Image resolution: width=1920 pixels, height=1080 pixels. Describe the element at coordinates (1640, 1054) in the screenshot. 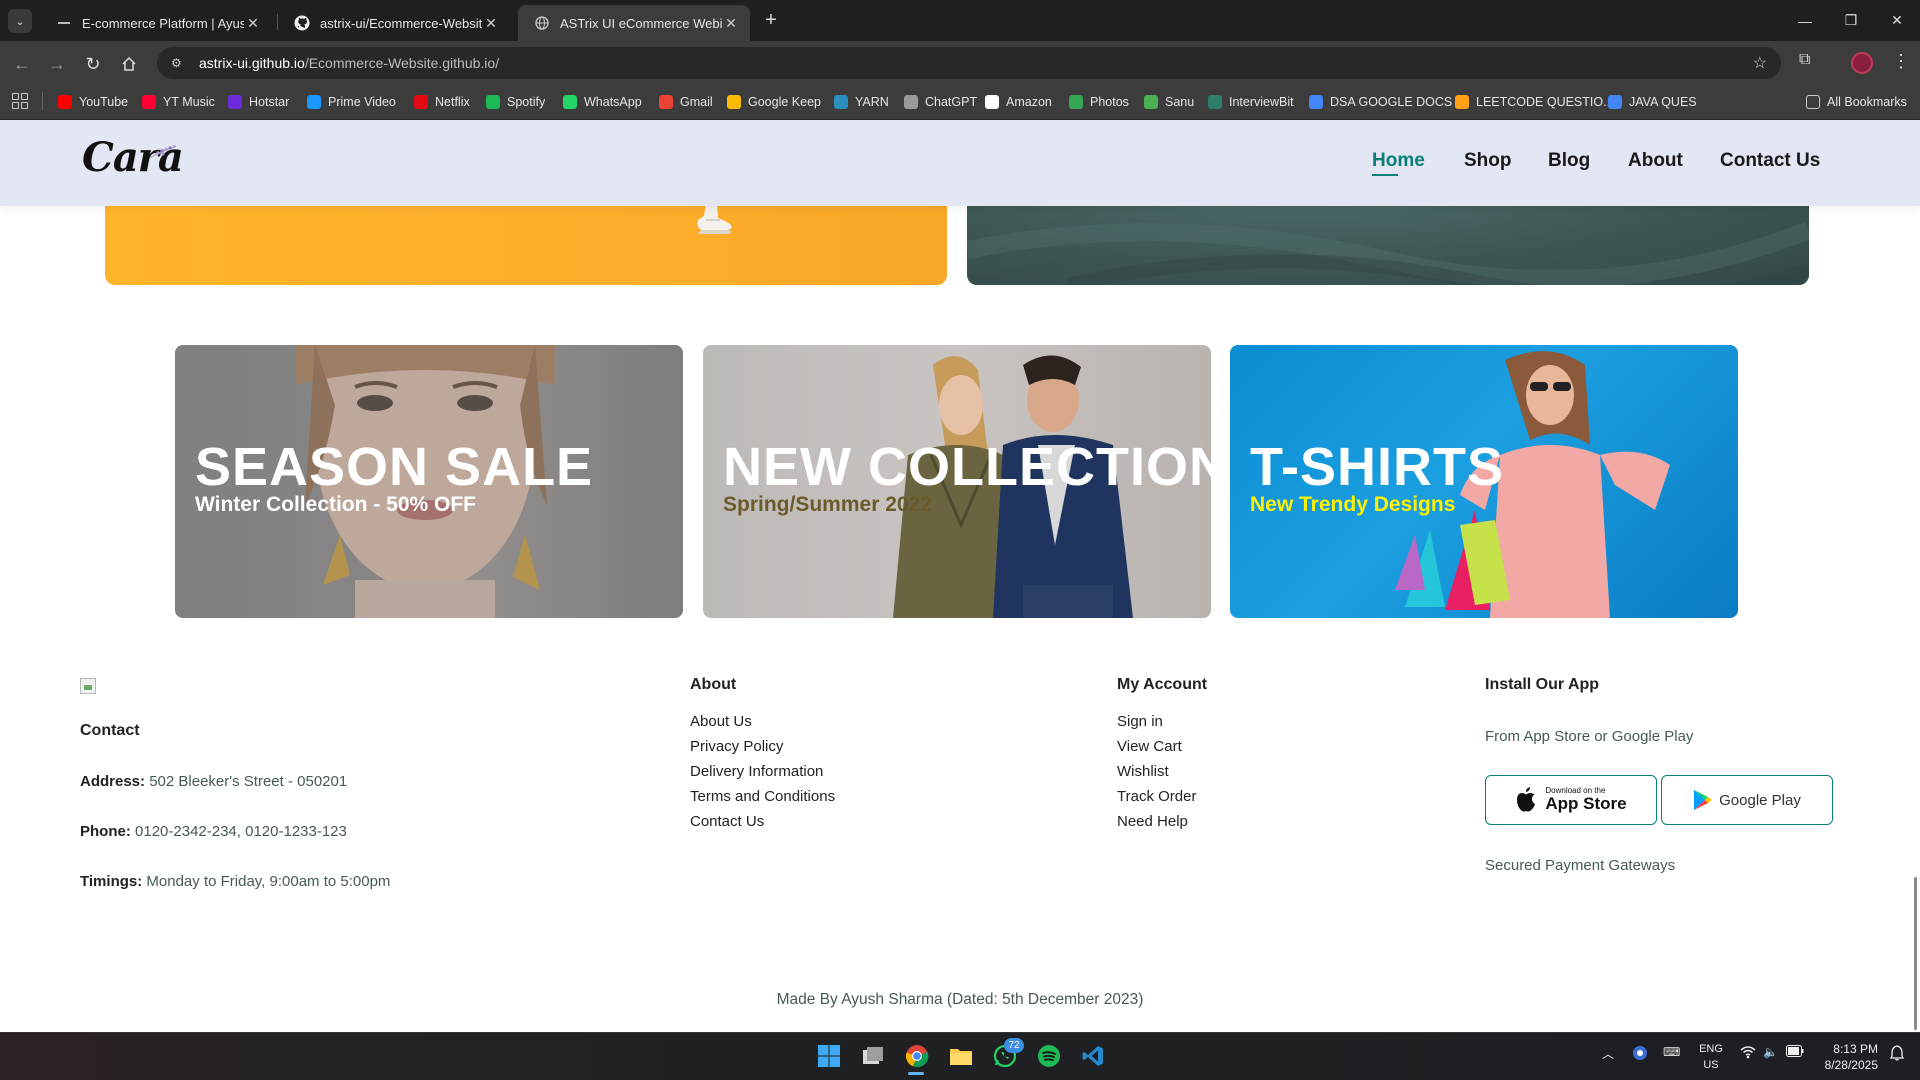

I see `vpn-shield-icon` at that location.